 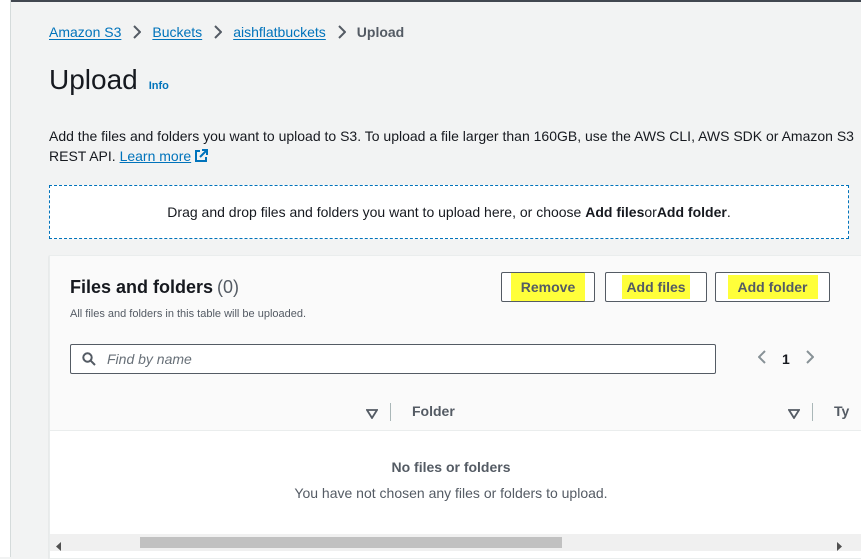 I want to click on remove-label: Remove, so click(x=548, y=287).